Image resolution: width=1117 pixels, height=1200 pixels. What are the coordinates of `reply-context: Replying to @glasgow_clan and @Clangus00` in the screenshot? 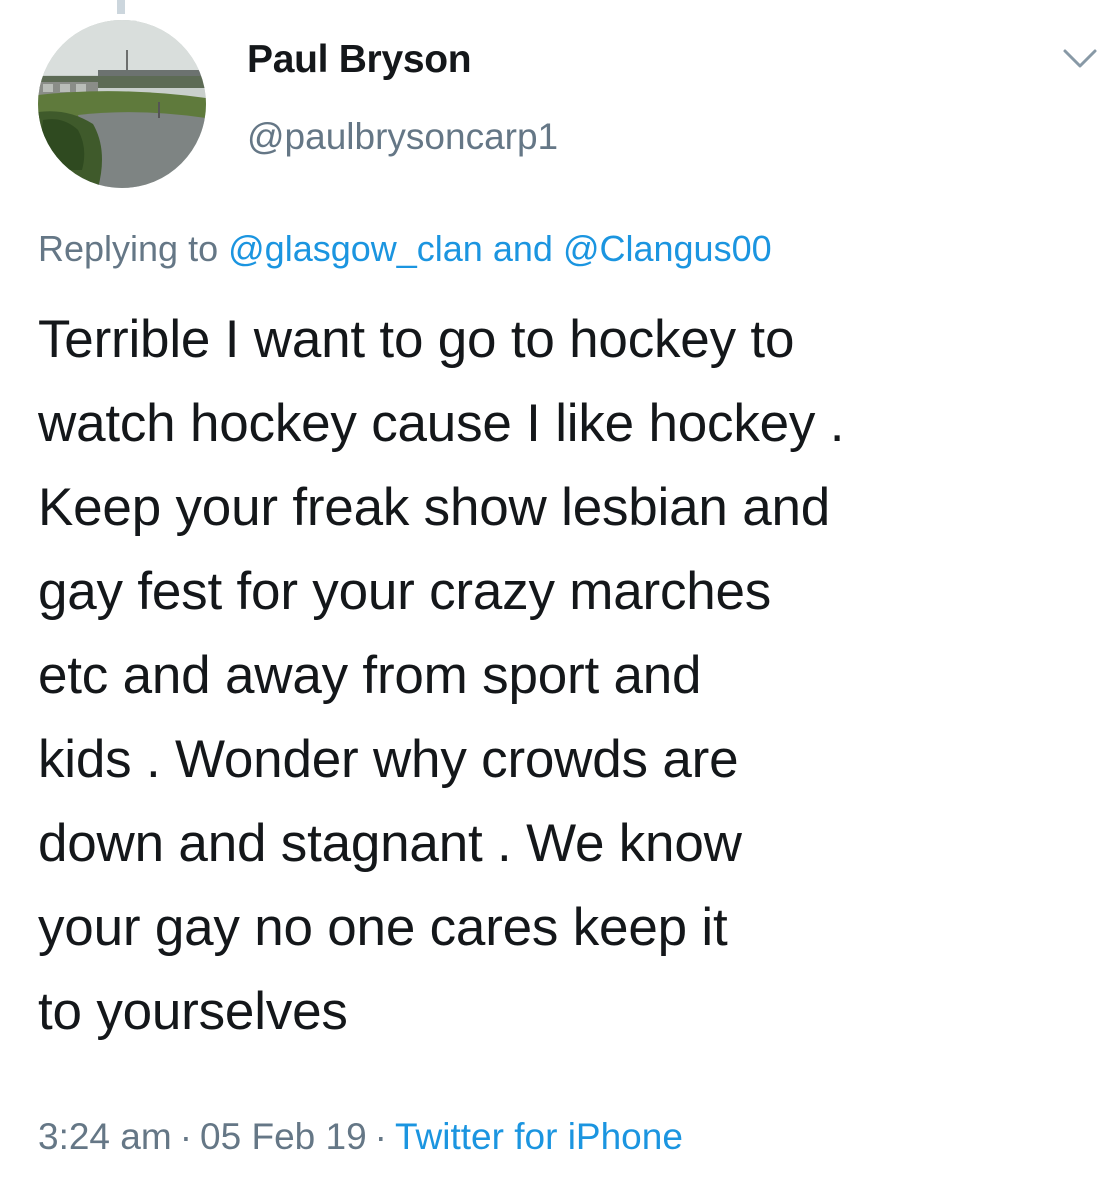 It's located at (405, 249).